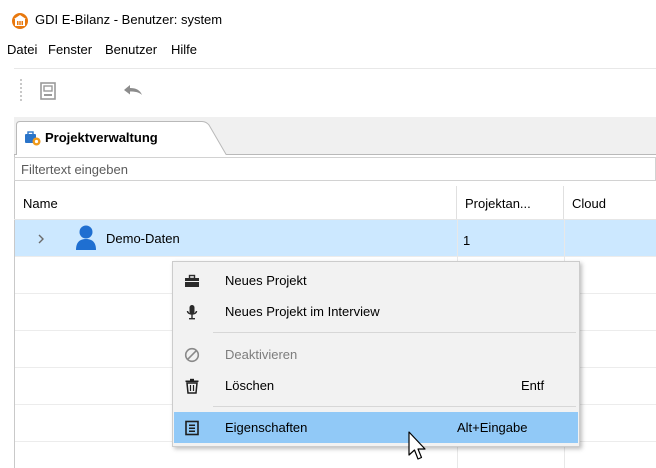  I want to click on menu-fenster: Fenster, so click(70, 49).